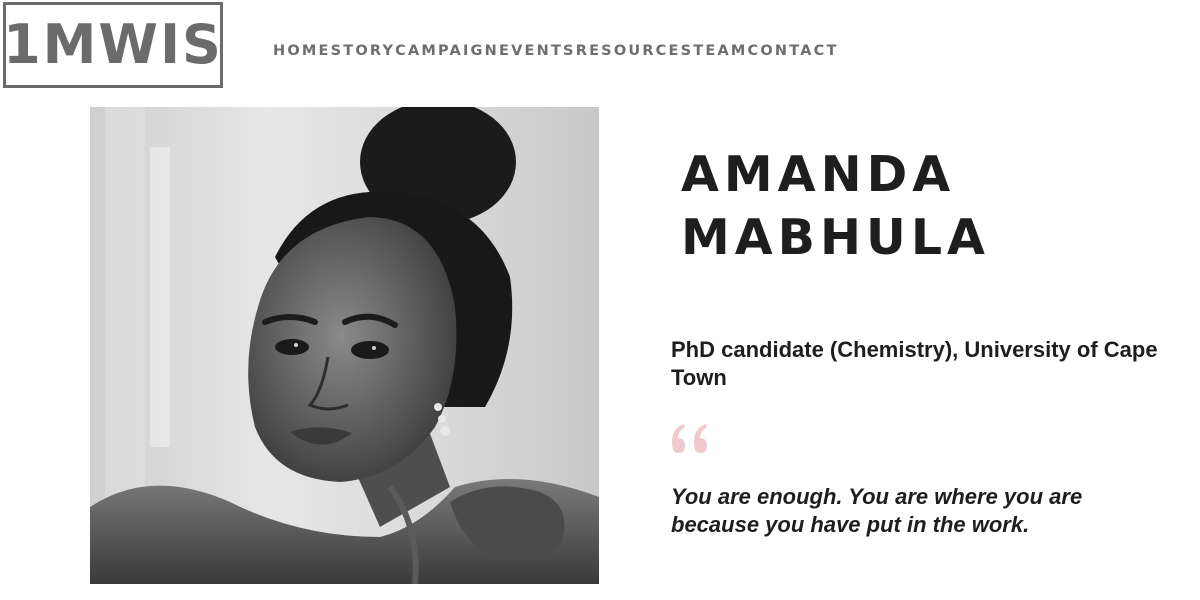  Describe the element at coordinates (635, 51) in the screenshot. I see `nav-resources: RESOURCES` at that location.